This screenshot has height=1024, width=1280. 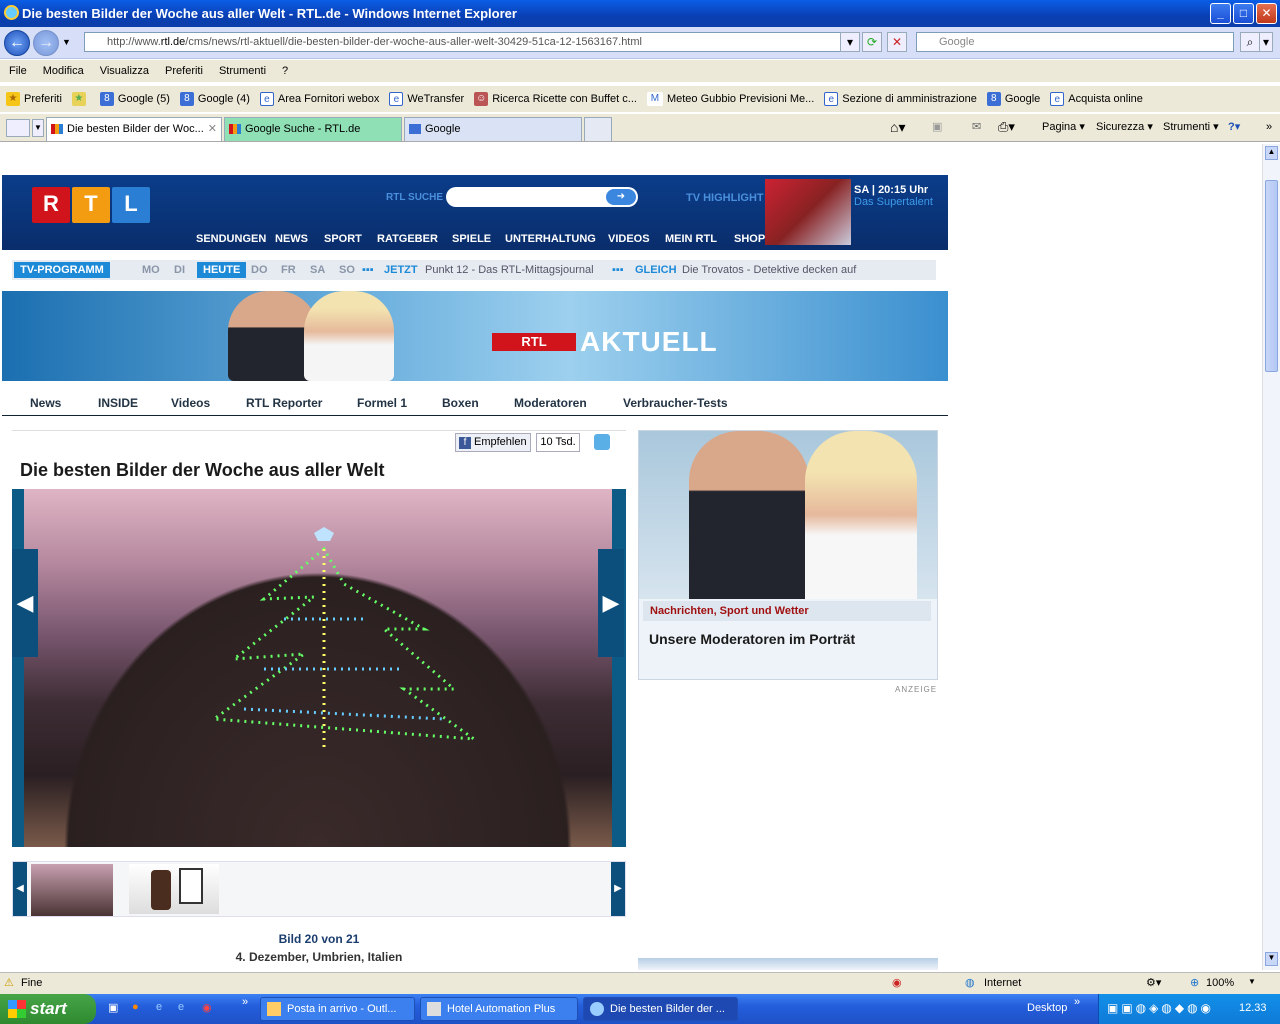 I want to click on maximize-button: □, so click(x=1243, y=13).